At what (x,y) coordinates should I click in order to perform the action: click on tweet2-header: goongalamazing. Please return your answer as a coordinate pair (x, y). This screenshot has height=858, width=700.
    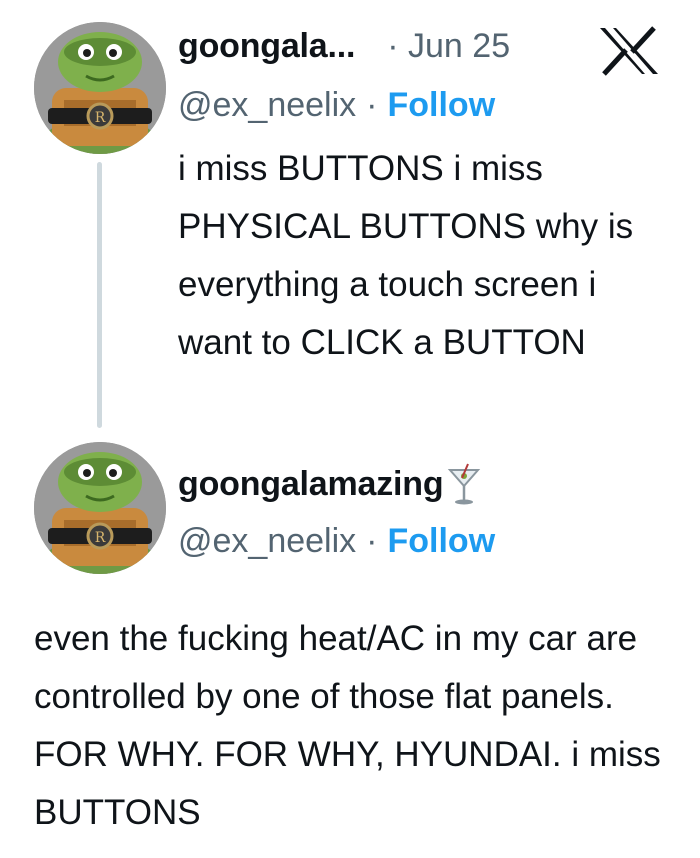
    Looking at the image, I should click on (329, 484).